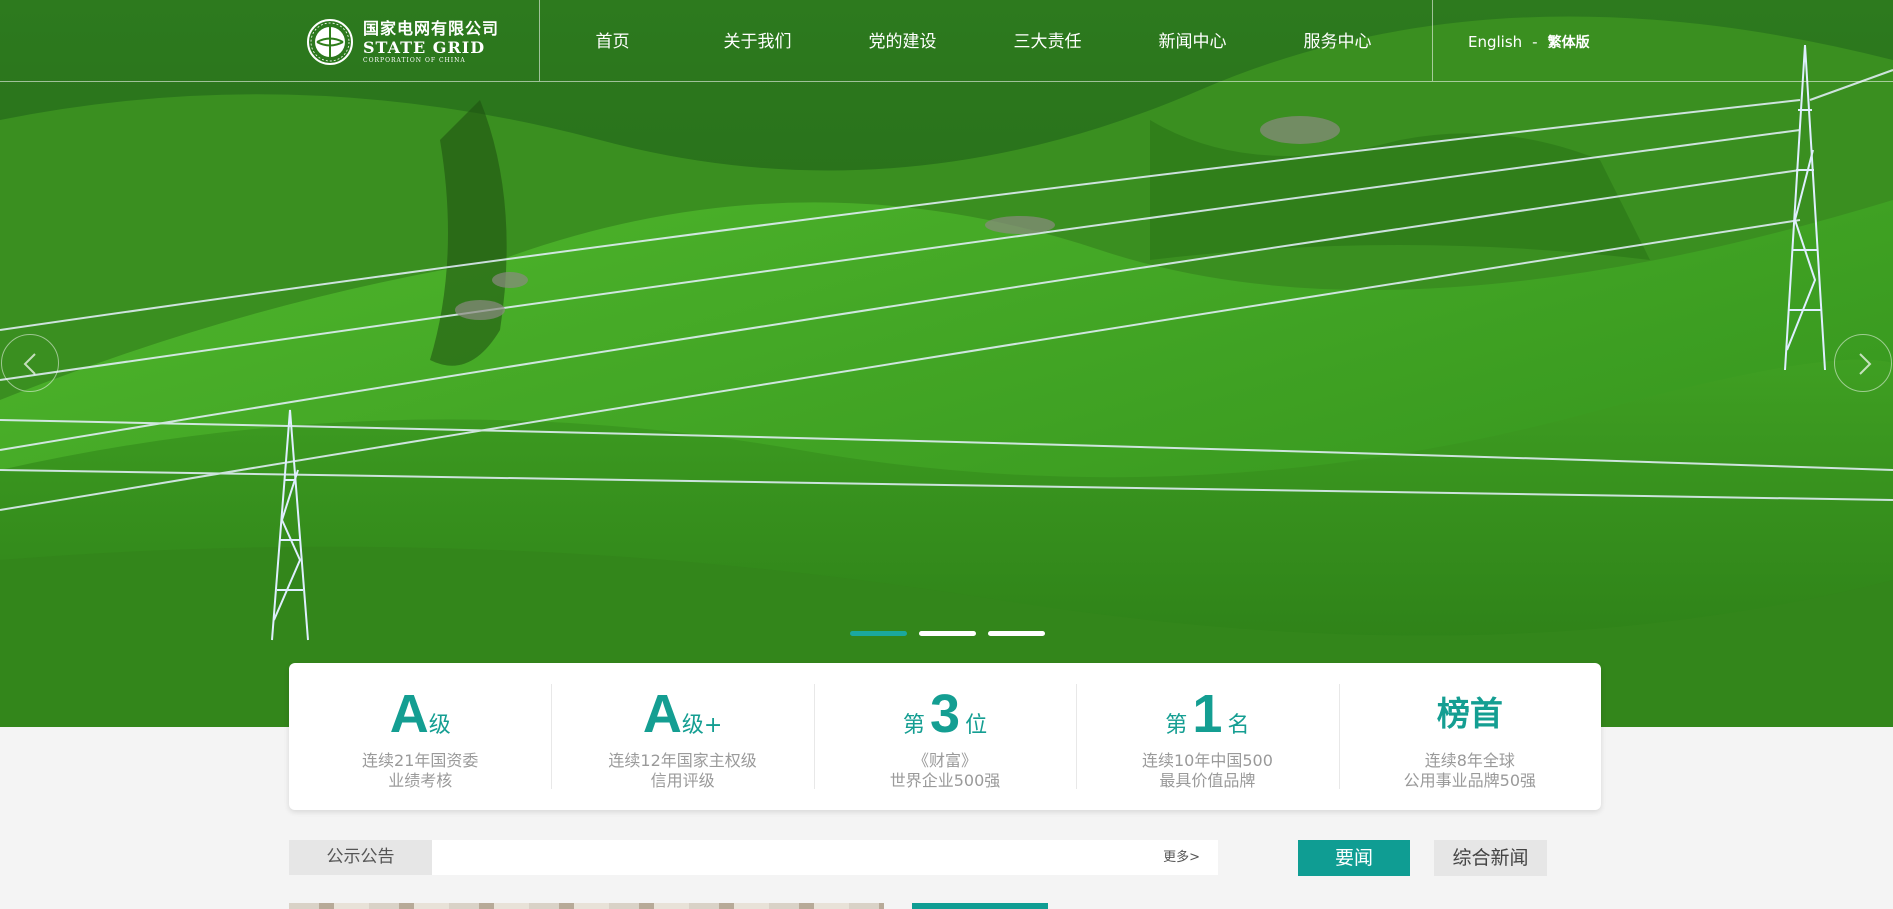 The width and height of the screenshot is (1893, 909). I want to click on stat-item: A级 连续21年国资委 业绩考核, so click(420, 736).